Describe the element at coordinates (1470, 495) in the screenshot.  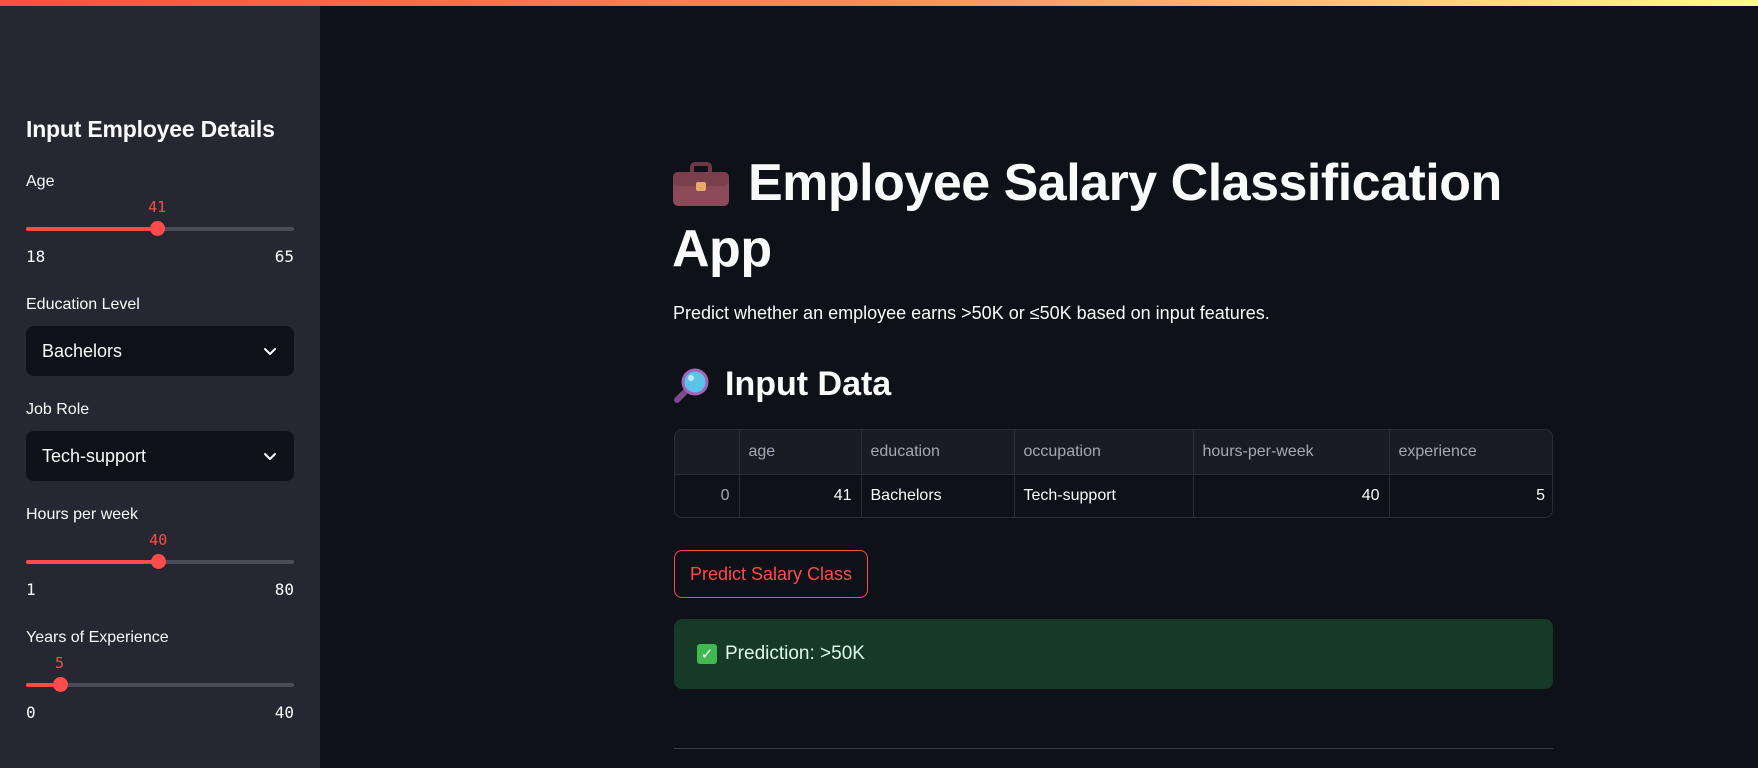
I see `table-cell-experience: 5` at that location.